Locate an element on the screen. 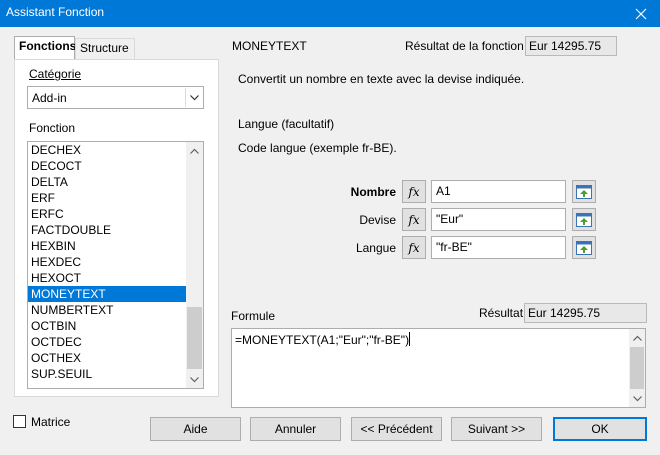  matrix-label: Matrice is located at coordinates (51, 422).